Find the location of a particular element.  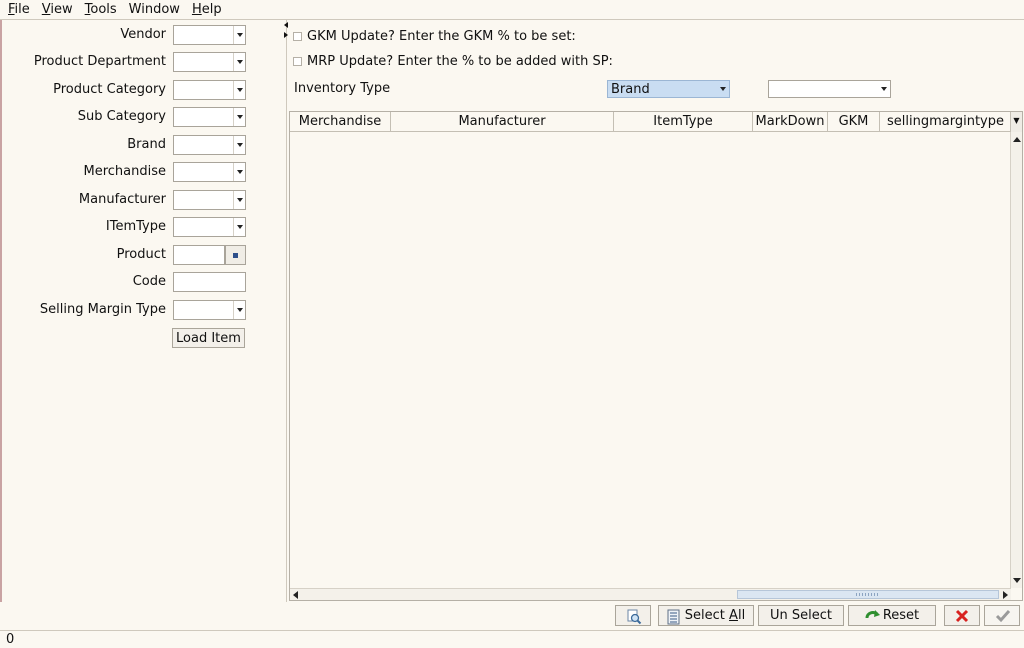

reset-button: Reset is located at coordinates (892, 615).